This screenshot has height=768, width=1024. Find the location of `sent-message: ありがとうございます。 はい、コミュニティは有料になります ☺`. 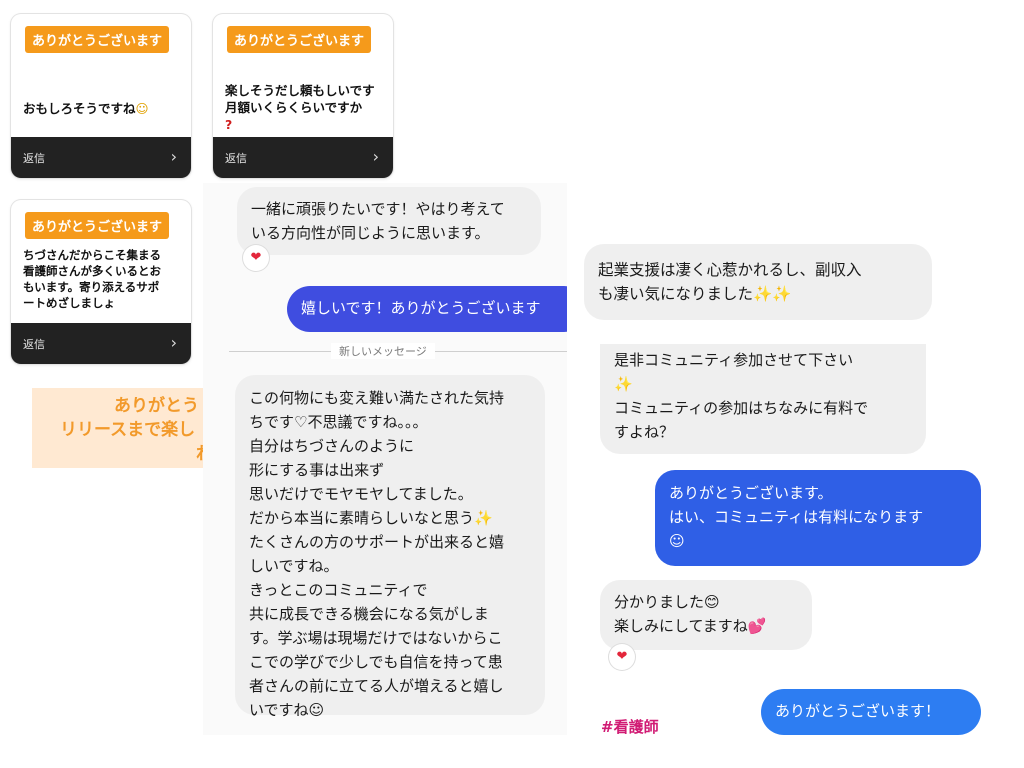

sent-message: ありがとうございます。 はい、コミュニティは有料になります ☺ is located at coordinates (818, 518).